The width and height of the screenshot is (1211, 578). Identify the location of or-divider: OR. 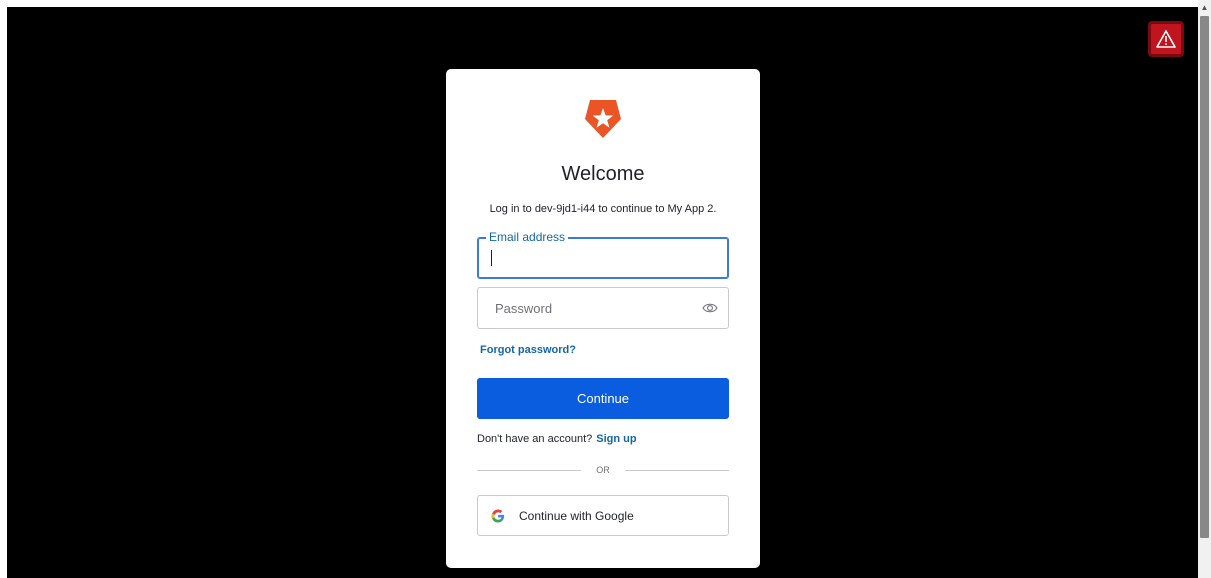
(603, 470).